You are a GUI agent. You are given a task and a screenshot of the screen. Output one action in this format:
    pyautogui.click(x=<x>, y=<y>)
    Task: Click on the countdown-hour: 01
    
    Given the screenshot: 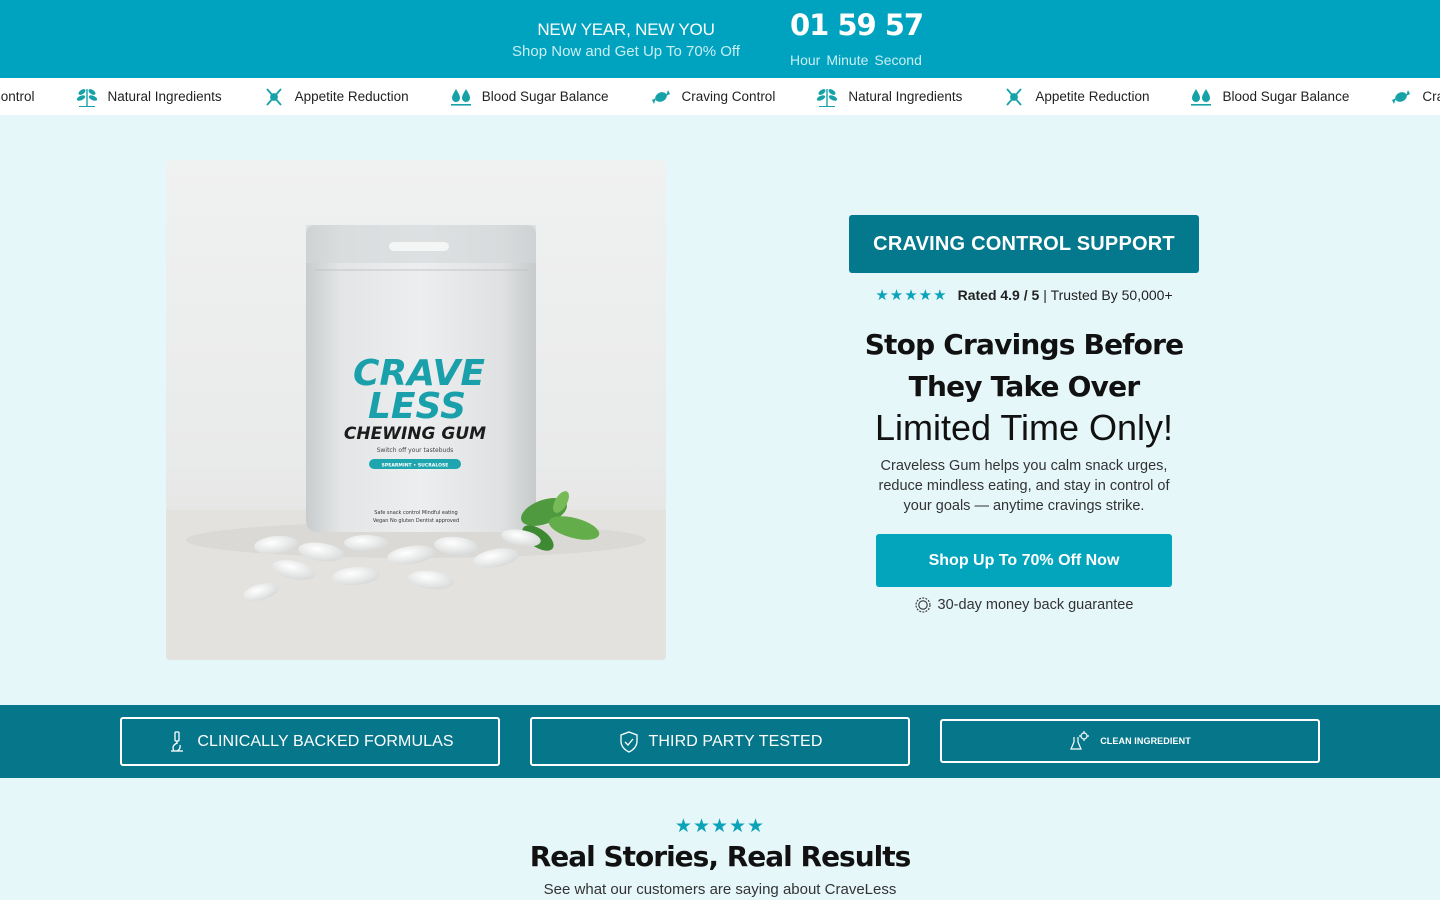 What is the action you would take?
    pyautogui.click(x=809, y=25)
    